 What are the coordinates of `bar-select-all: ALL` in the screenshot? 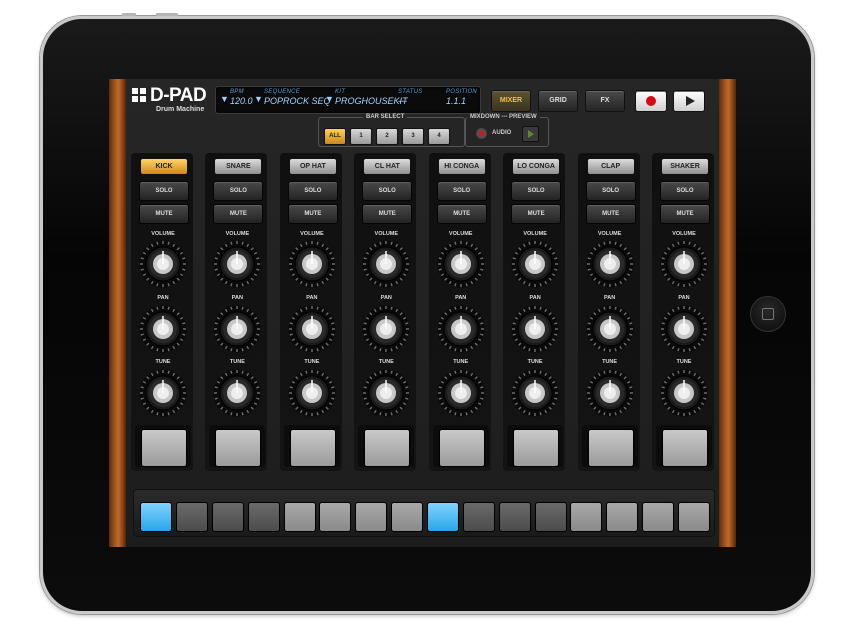 It's located at (335, 136).